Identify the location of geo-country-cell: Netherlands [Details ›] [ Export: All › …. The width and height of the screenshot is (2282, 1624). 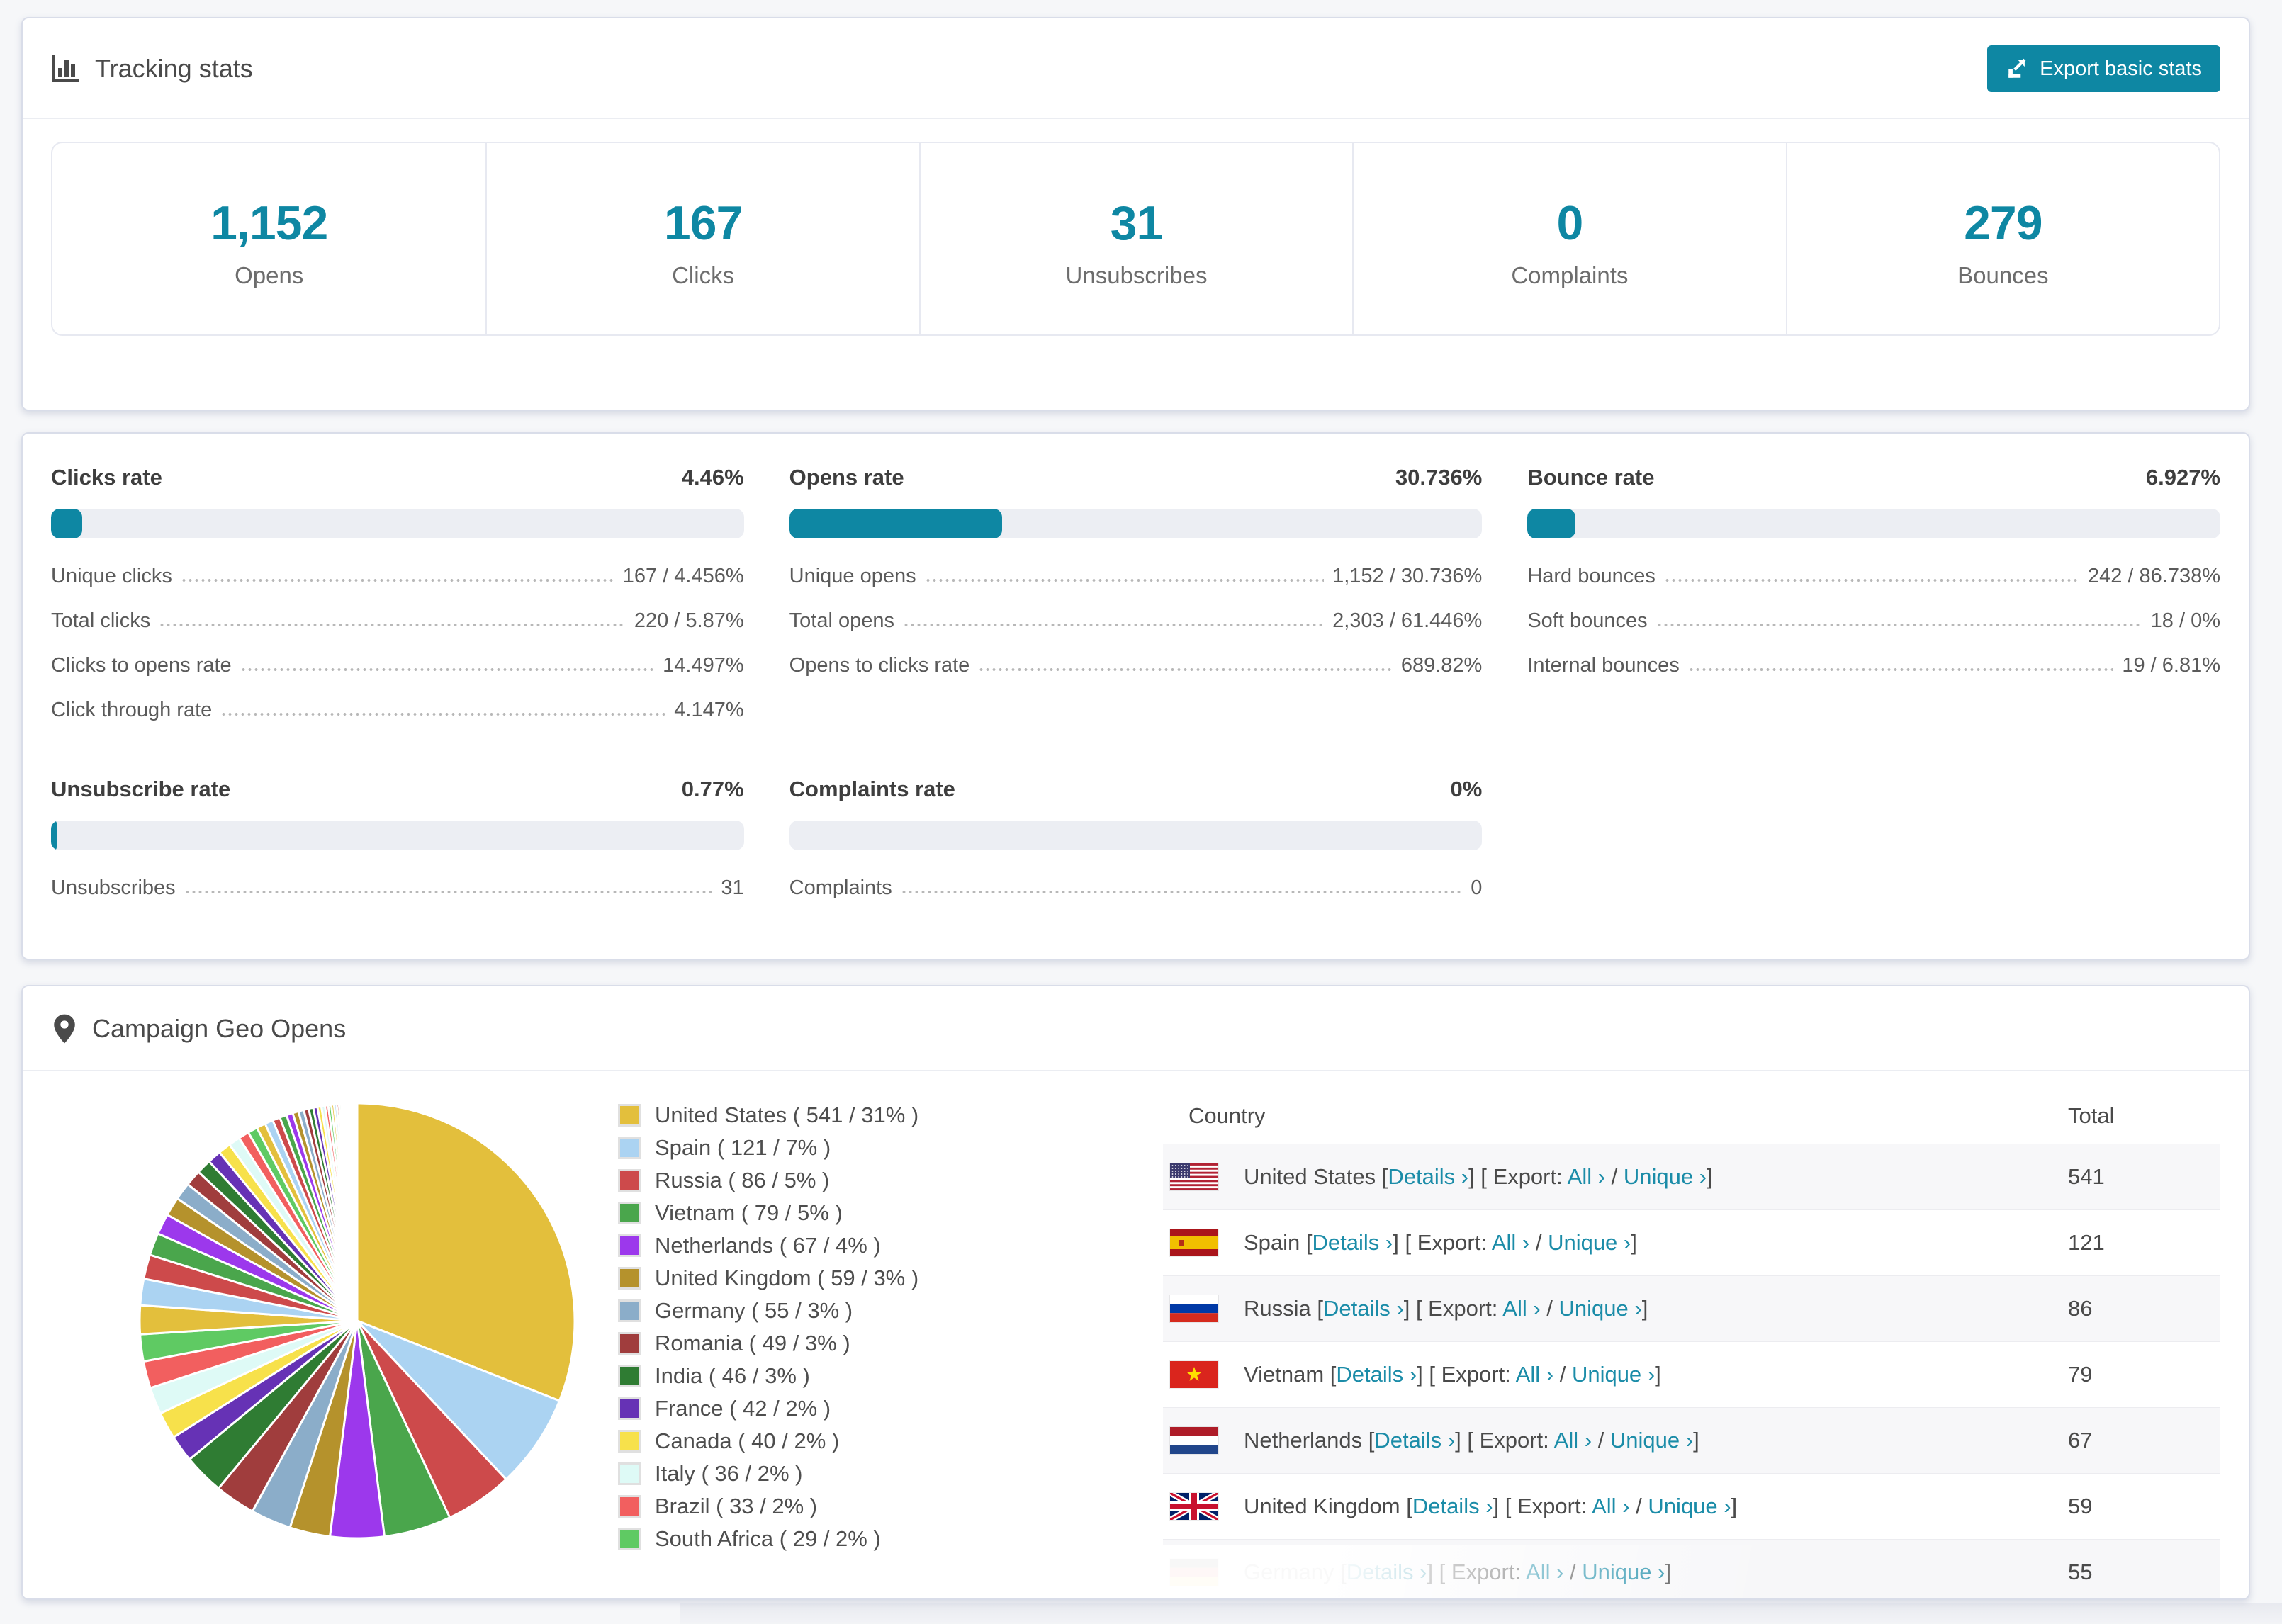
(1472, 1440).